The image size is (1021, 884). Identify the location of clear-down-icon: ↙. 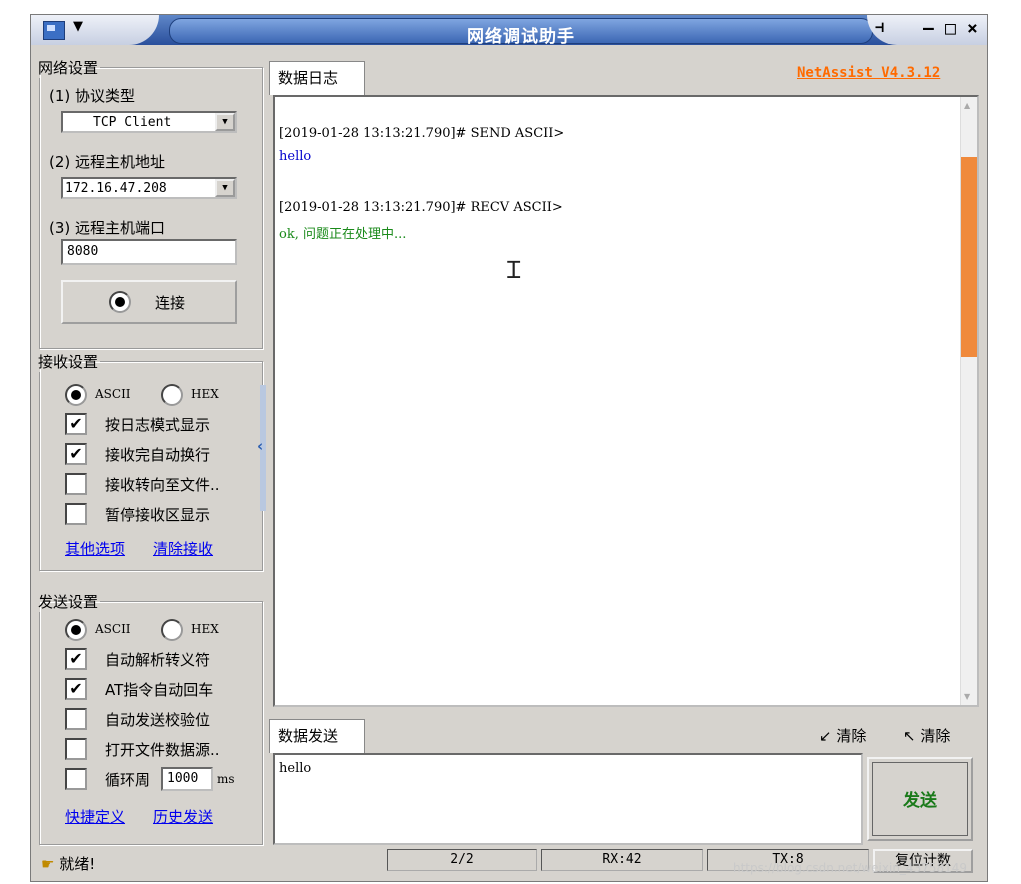
(825, 736).